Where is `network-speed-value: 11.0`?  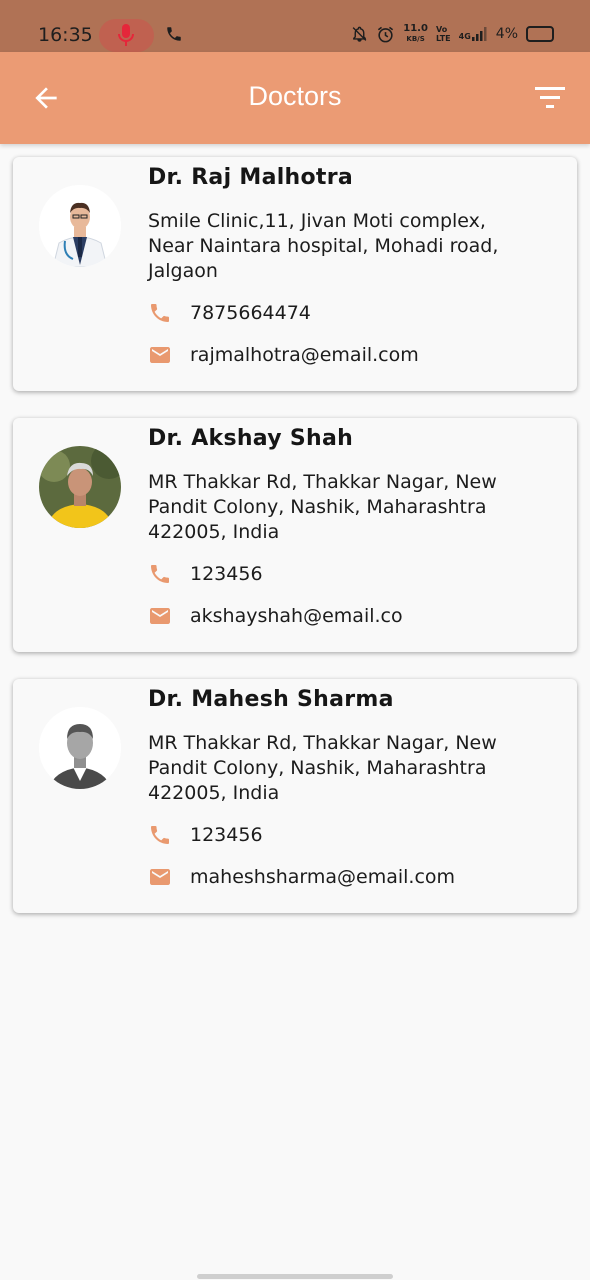 network-speed-value: 11.0 is located at coordinates (415, 28).